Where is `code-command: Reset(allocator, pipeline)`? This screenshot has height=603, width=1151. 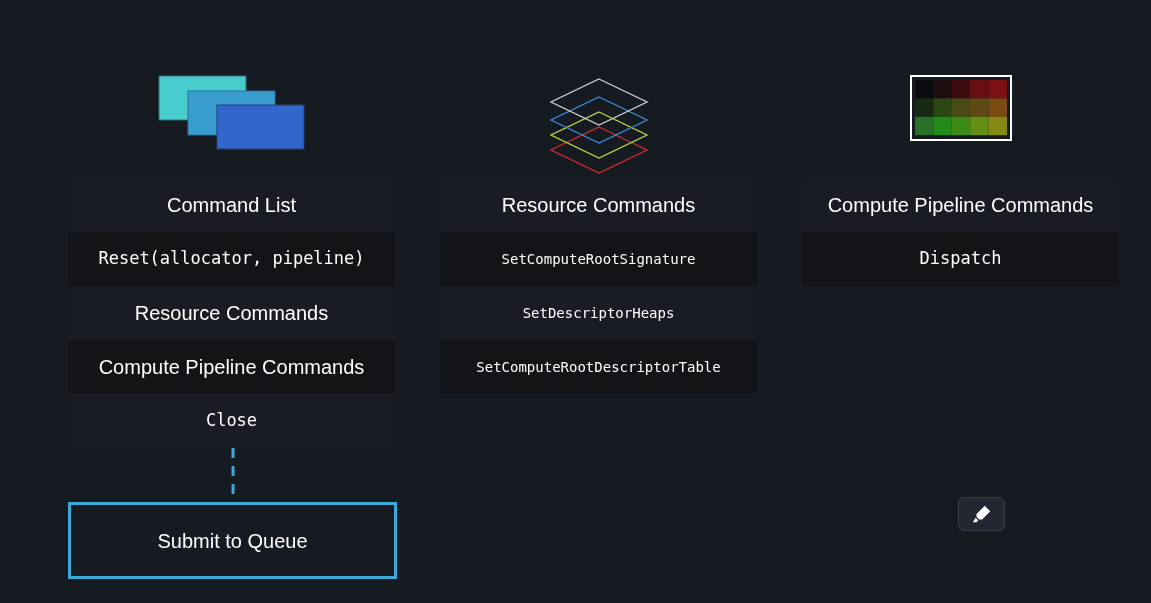 code-command: Reset(allocator, pipeline) is located at coordinates (231, 259).